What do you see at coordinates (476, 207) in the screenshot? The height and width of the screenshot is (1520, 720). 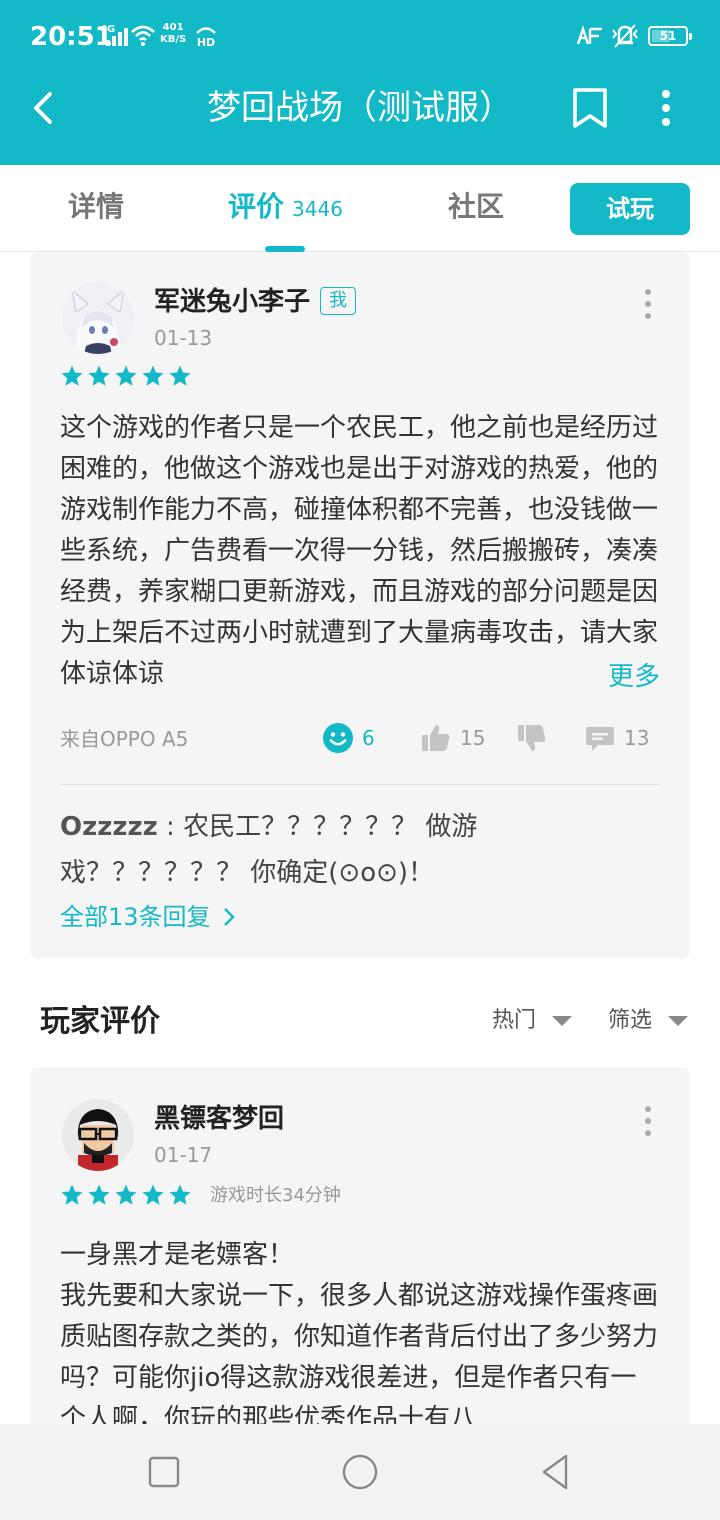 I see `tab-community: 社区` at bounding box center [476, 207].